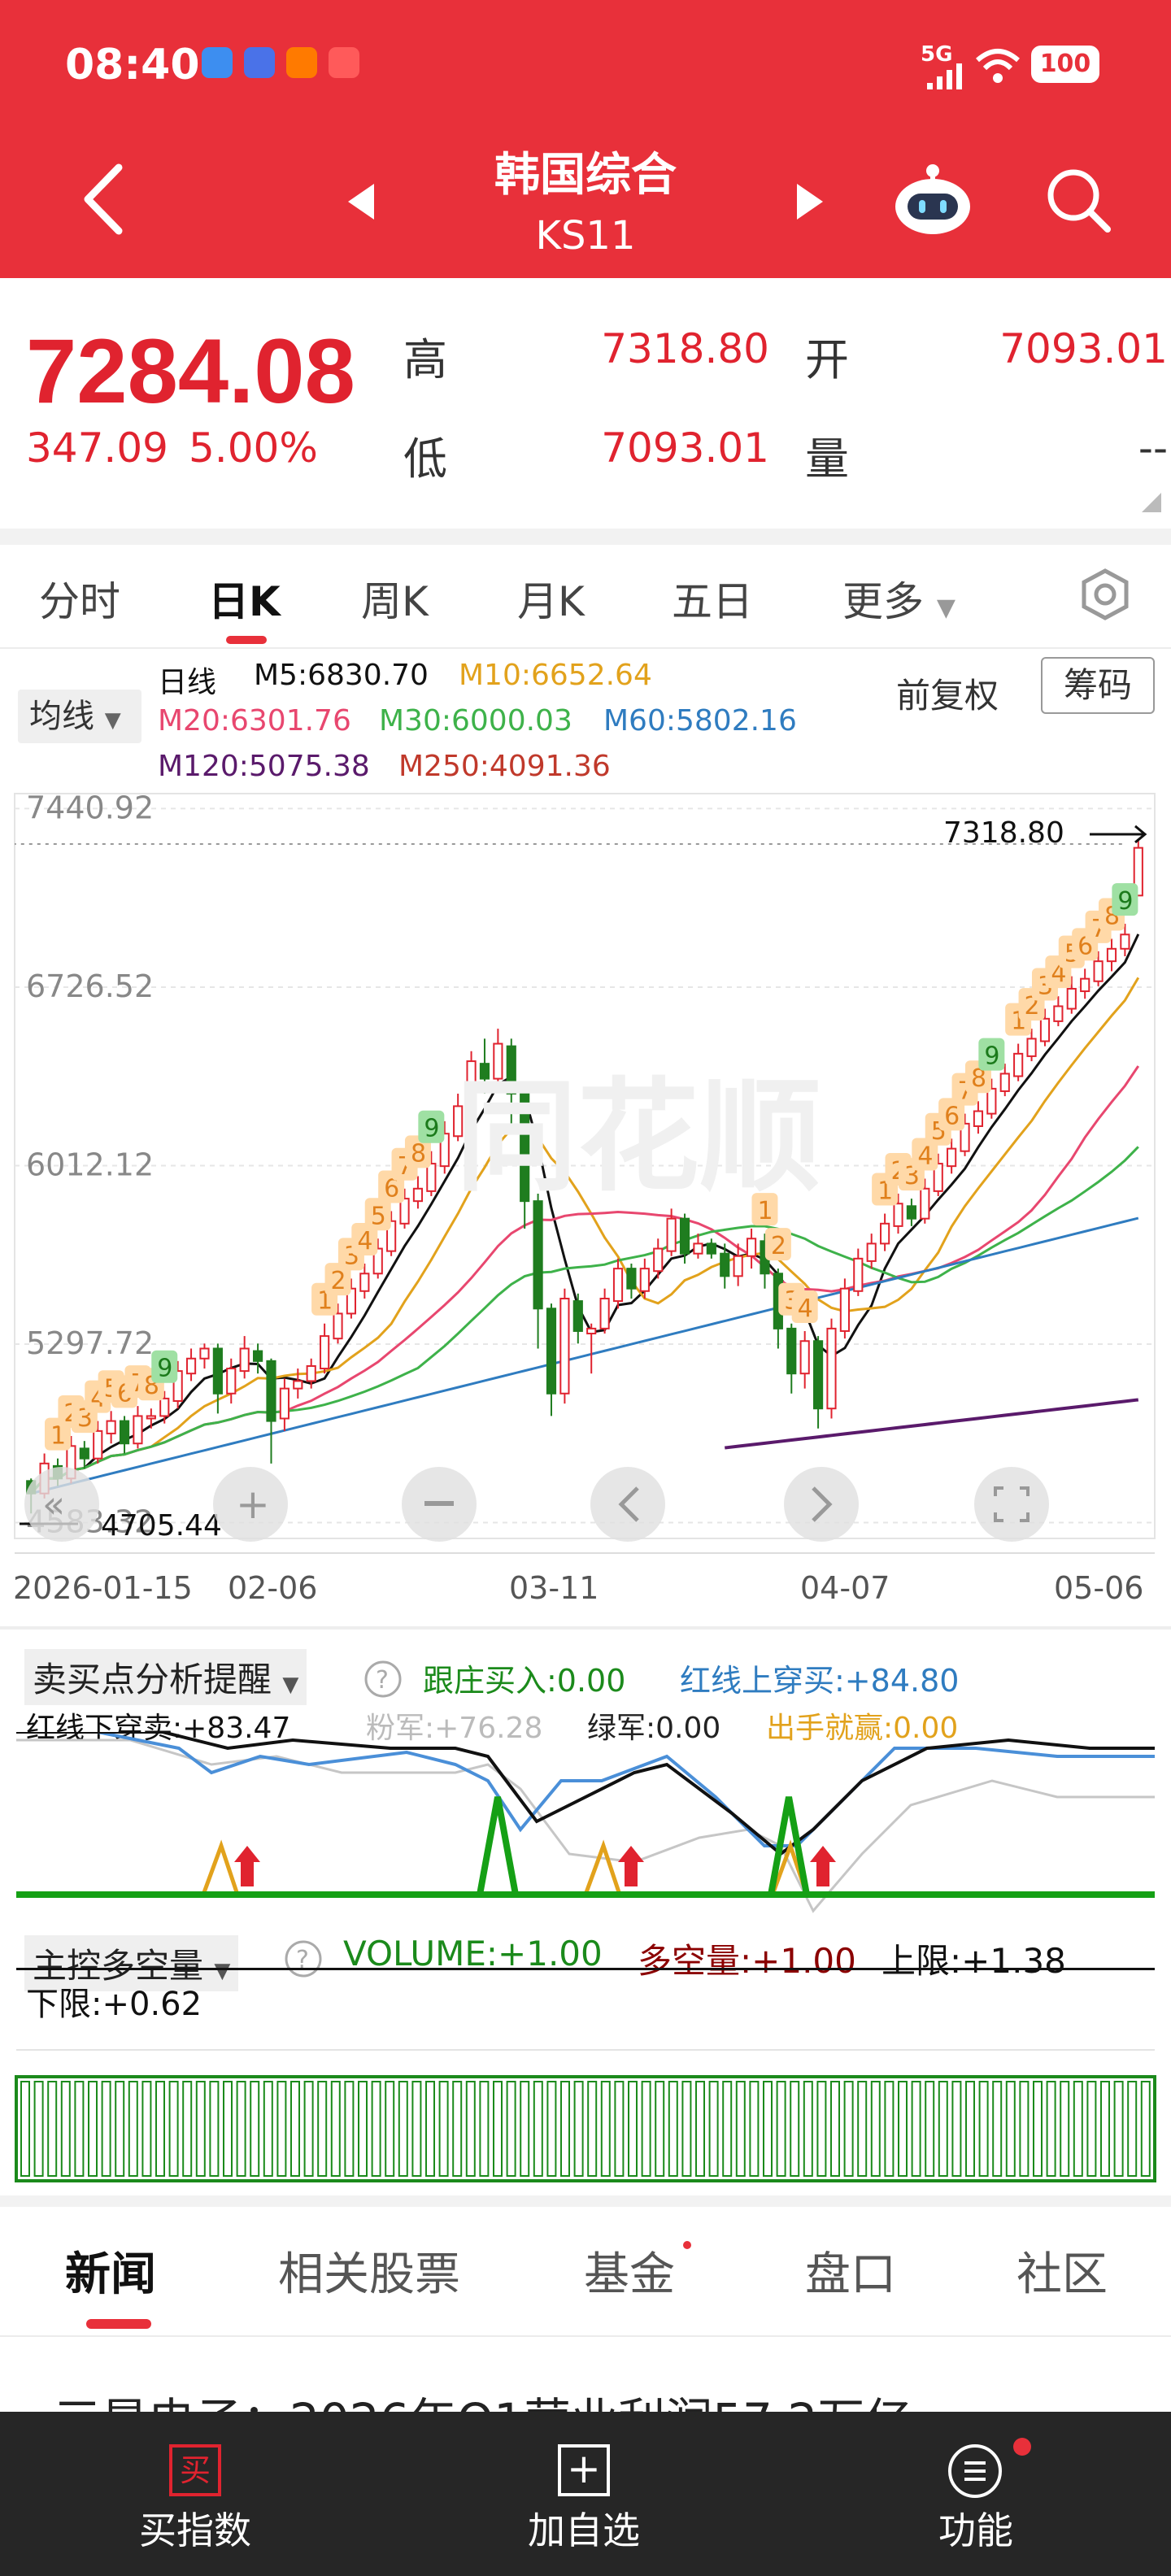 This screenshot has width=1171, height=2576. Describe the element at coordinates (254, 721) in the screenshot. I see `ma20-value: M20:6301.76` at that location.